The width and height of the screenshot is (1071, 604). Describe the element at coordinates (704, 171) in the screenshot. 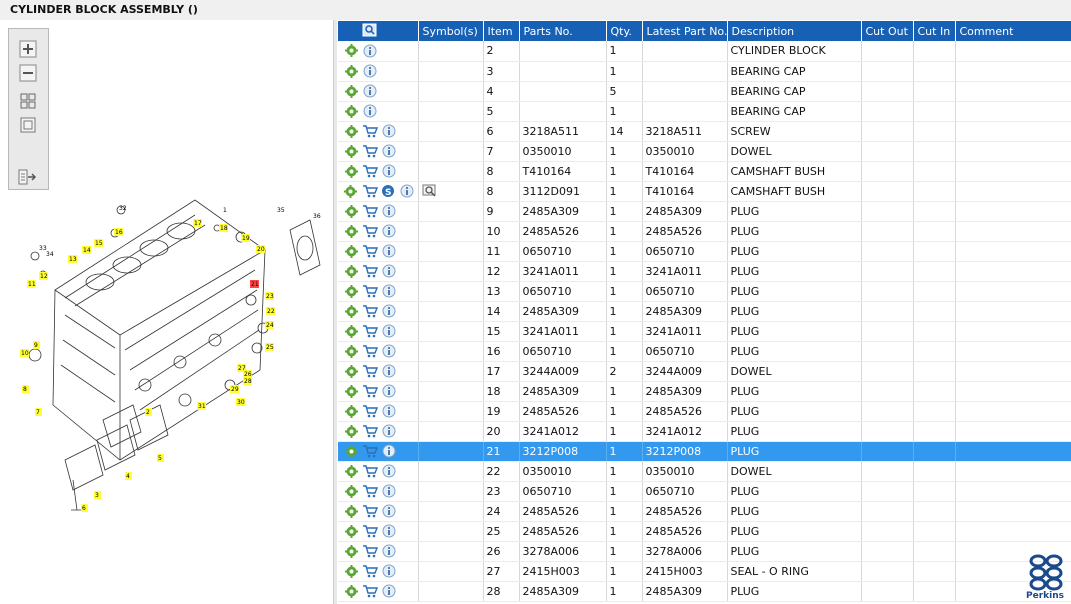

I see `table-row: 8 T410164 1 T410164 CAMSHAFT BUSH` at that location.